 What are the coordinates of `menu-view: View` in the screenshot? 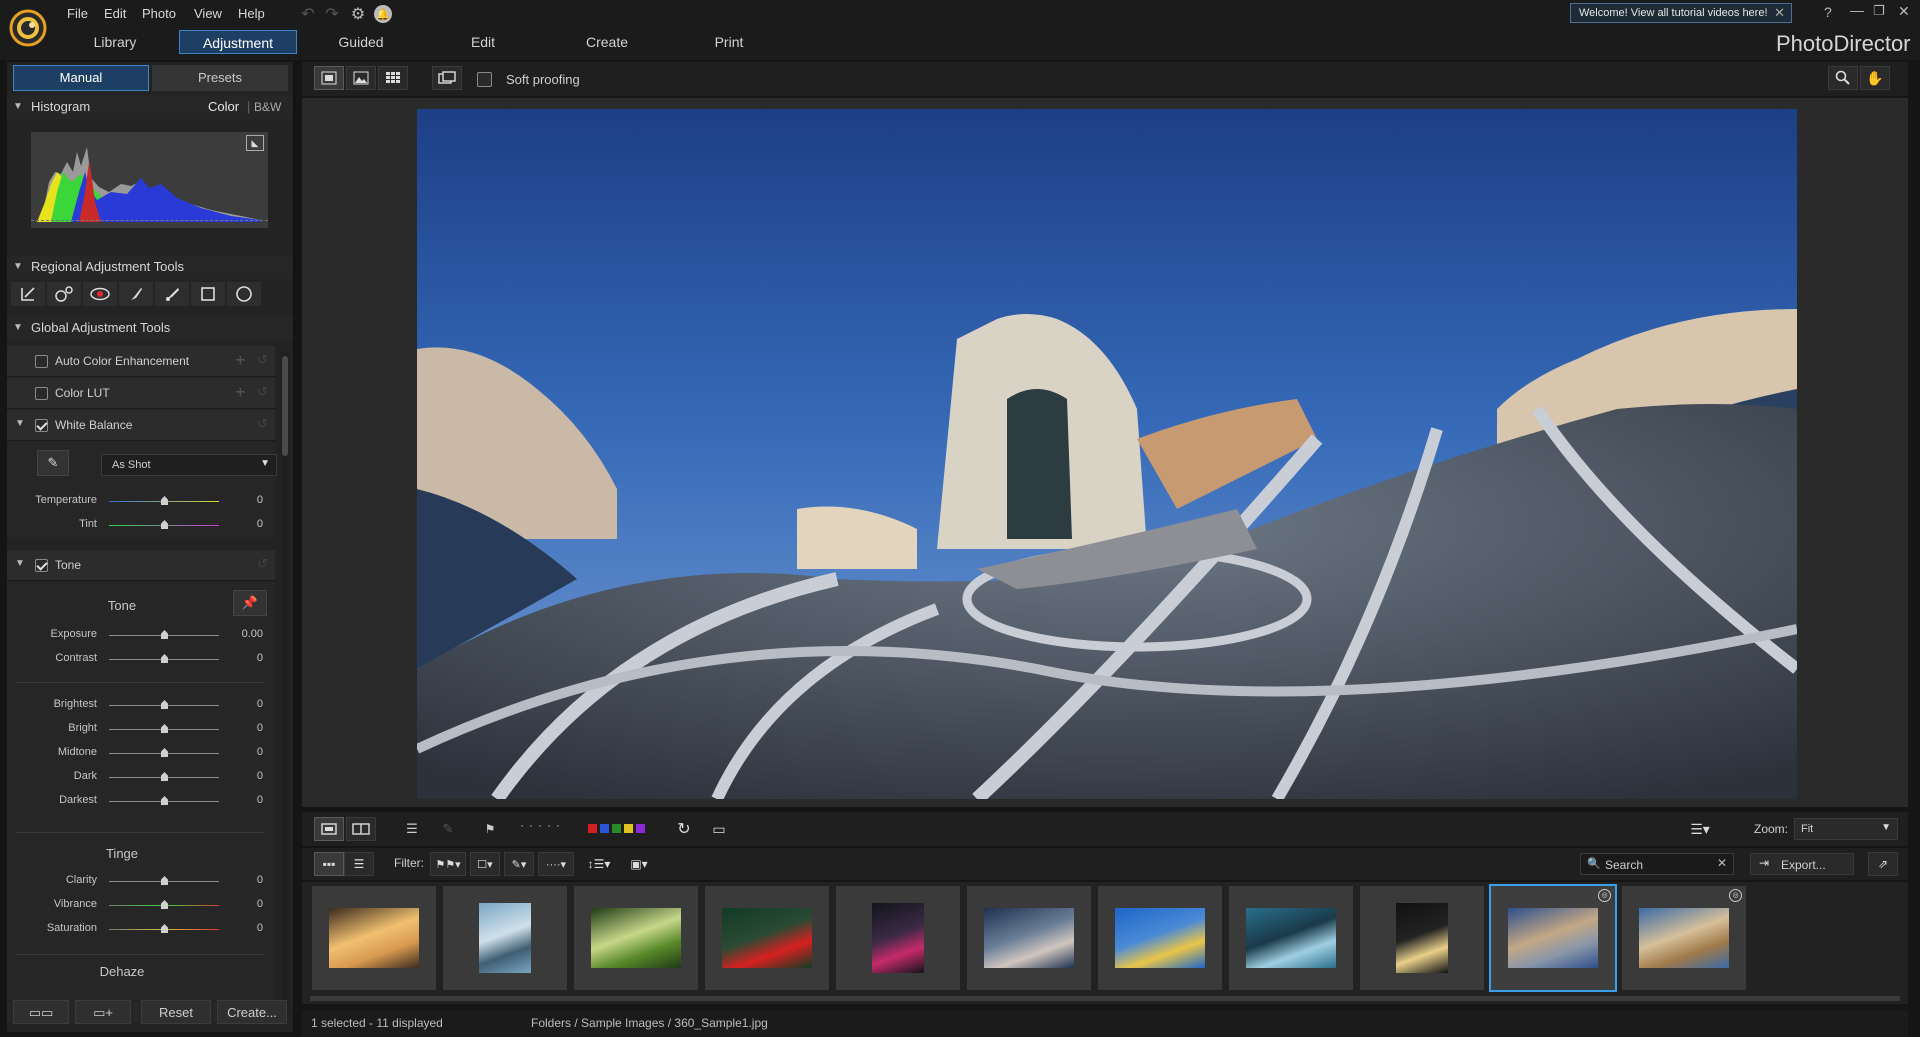 It's located at (208, 13).